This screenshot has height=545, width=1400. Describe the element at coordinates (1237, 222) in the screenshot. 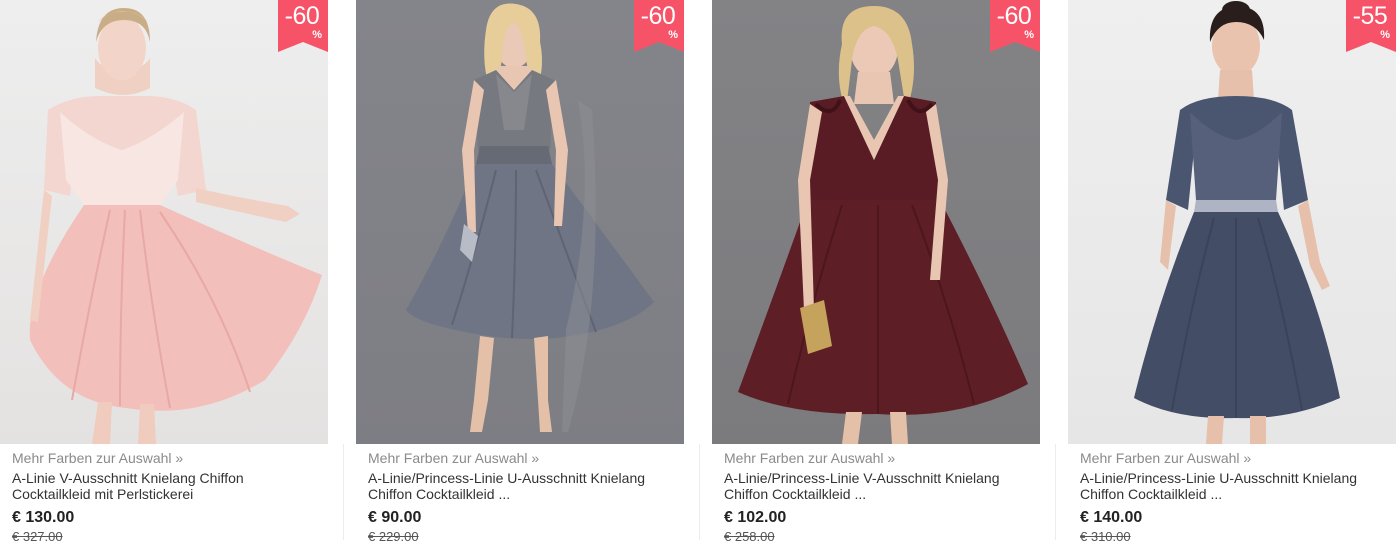

I see `navy-lace-dress-photo` at that location.